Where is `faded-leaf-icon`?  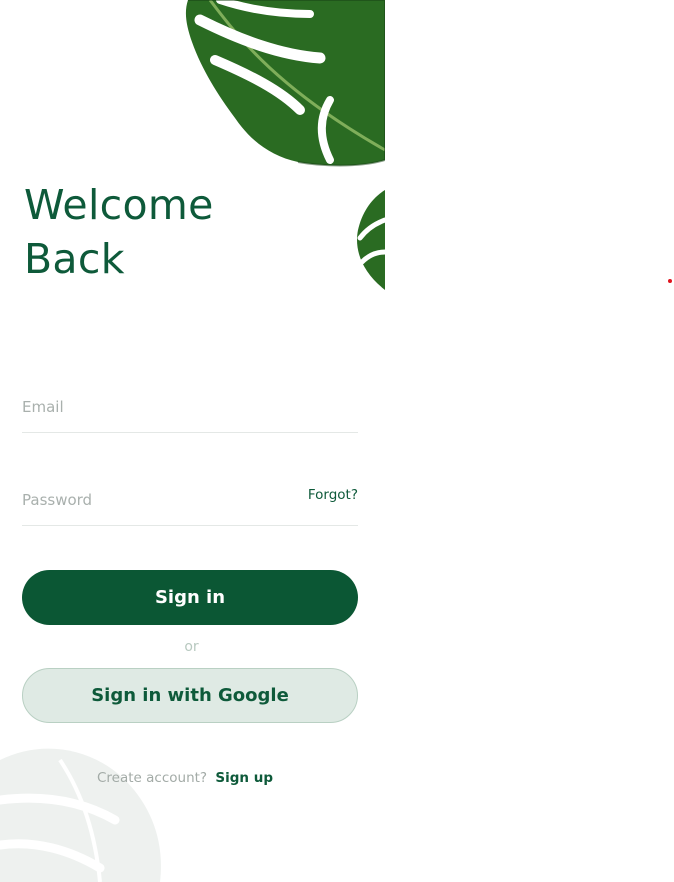
faded-leaf-icon is located at coordinates (80, 815).